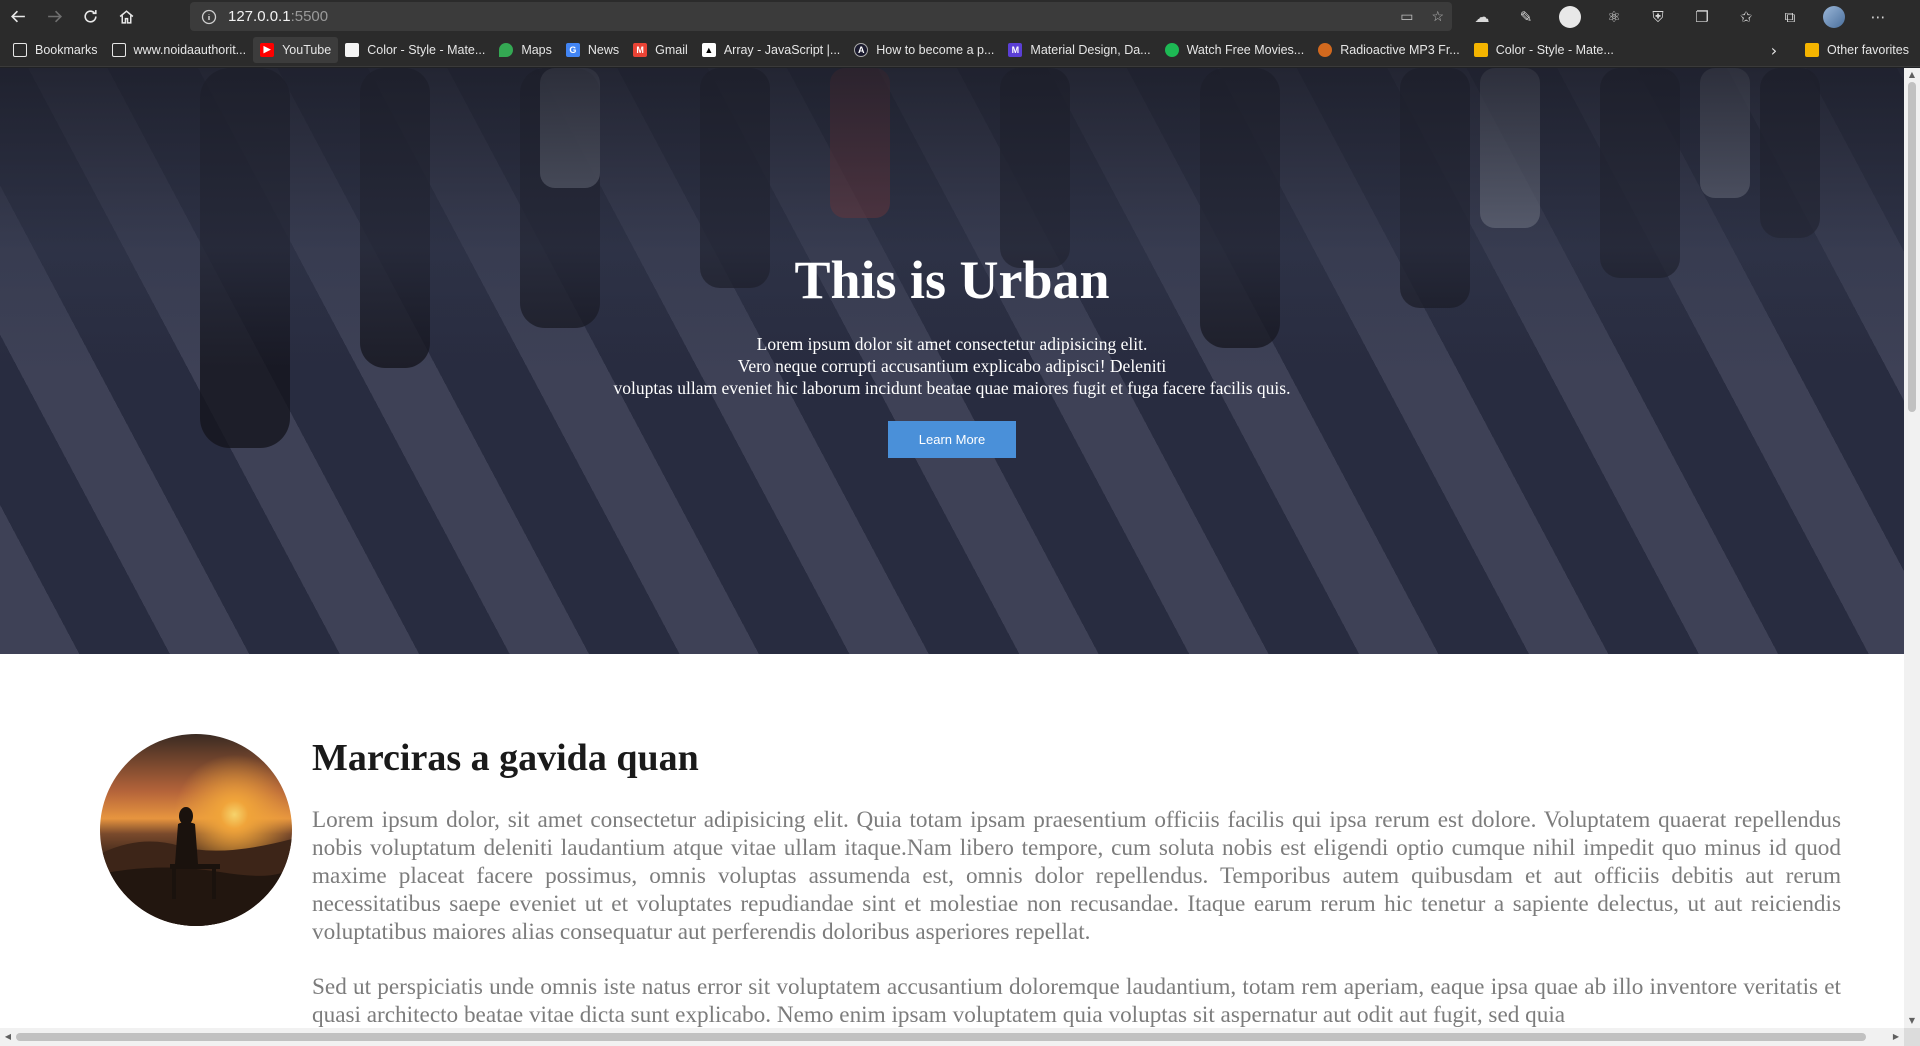 The height and width of the screenshot is (1046, 1920). Describe the element at coordinates (196, 866) in the screenshot. I see `silhouette-figure` at that location.